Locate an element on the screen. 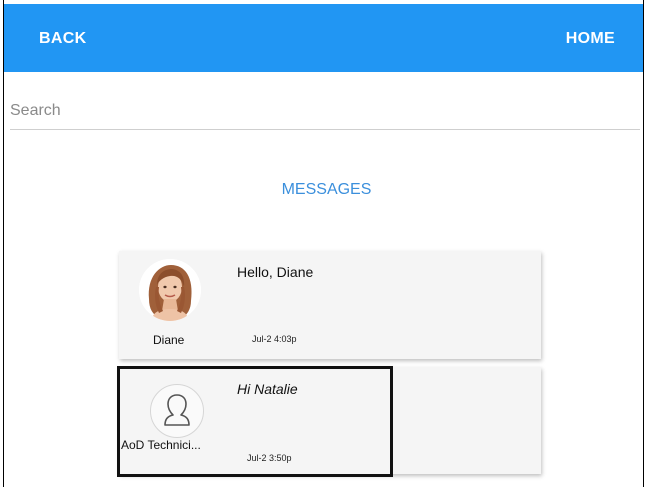 This screenshot has width=652, height=487. message-preview: Hi Natalie is located at coordinates (267, 389).